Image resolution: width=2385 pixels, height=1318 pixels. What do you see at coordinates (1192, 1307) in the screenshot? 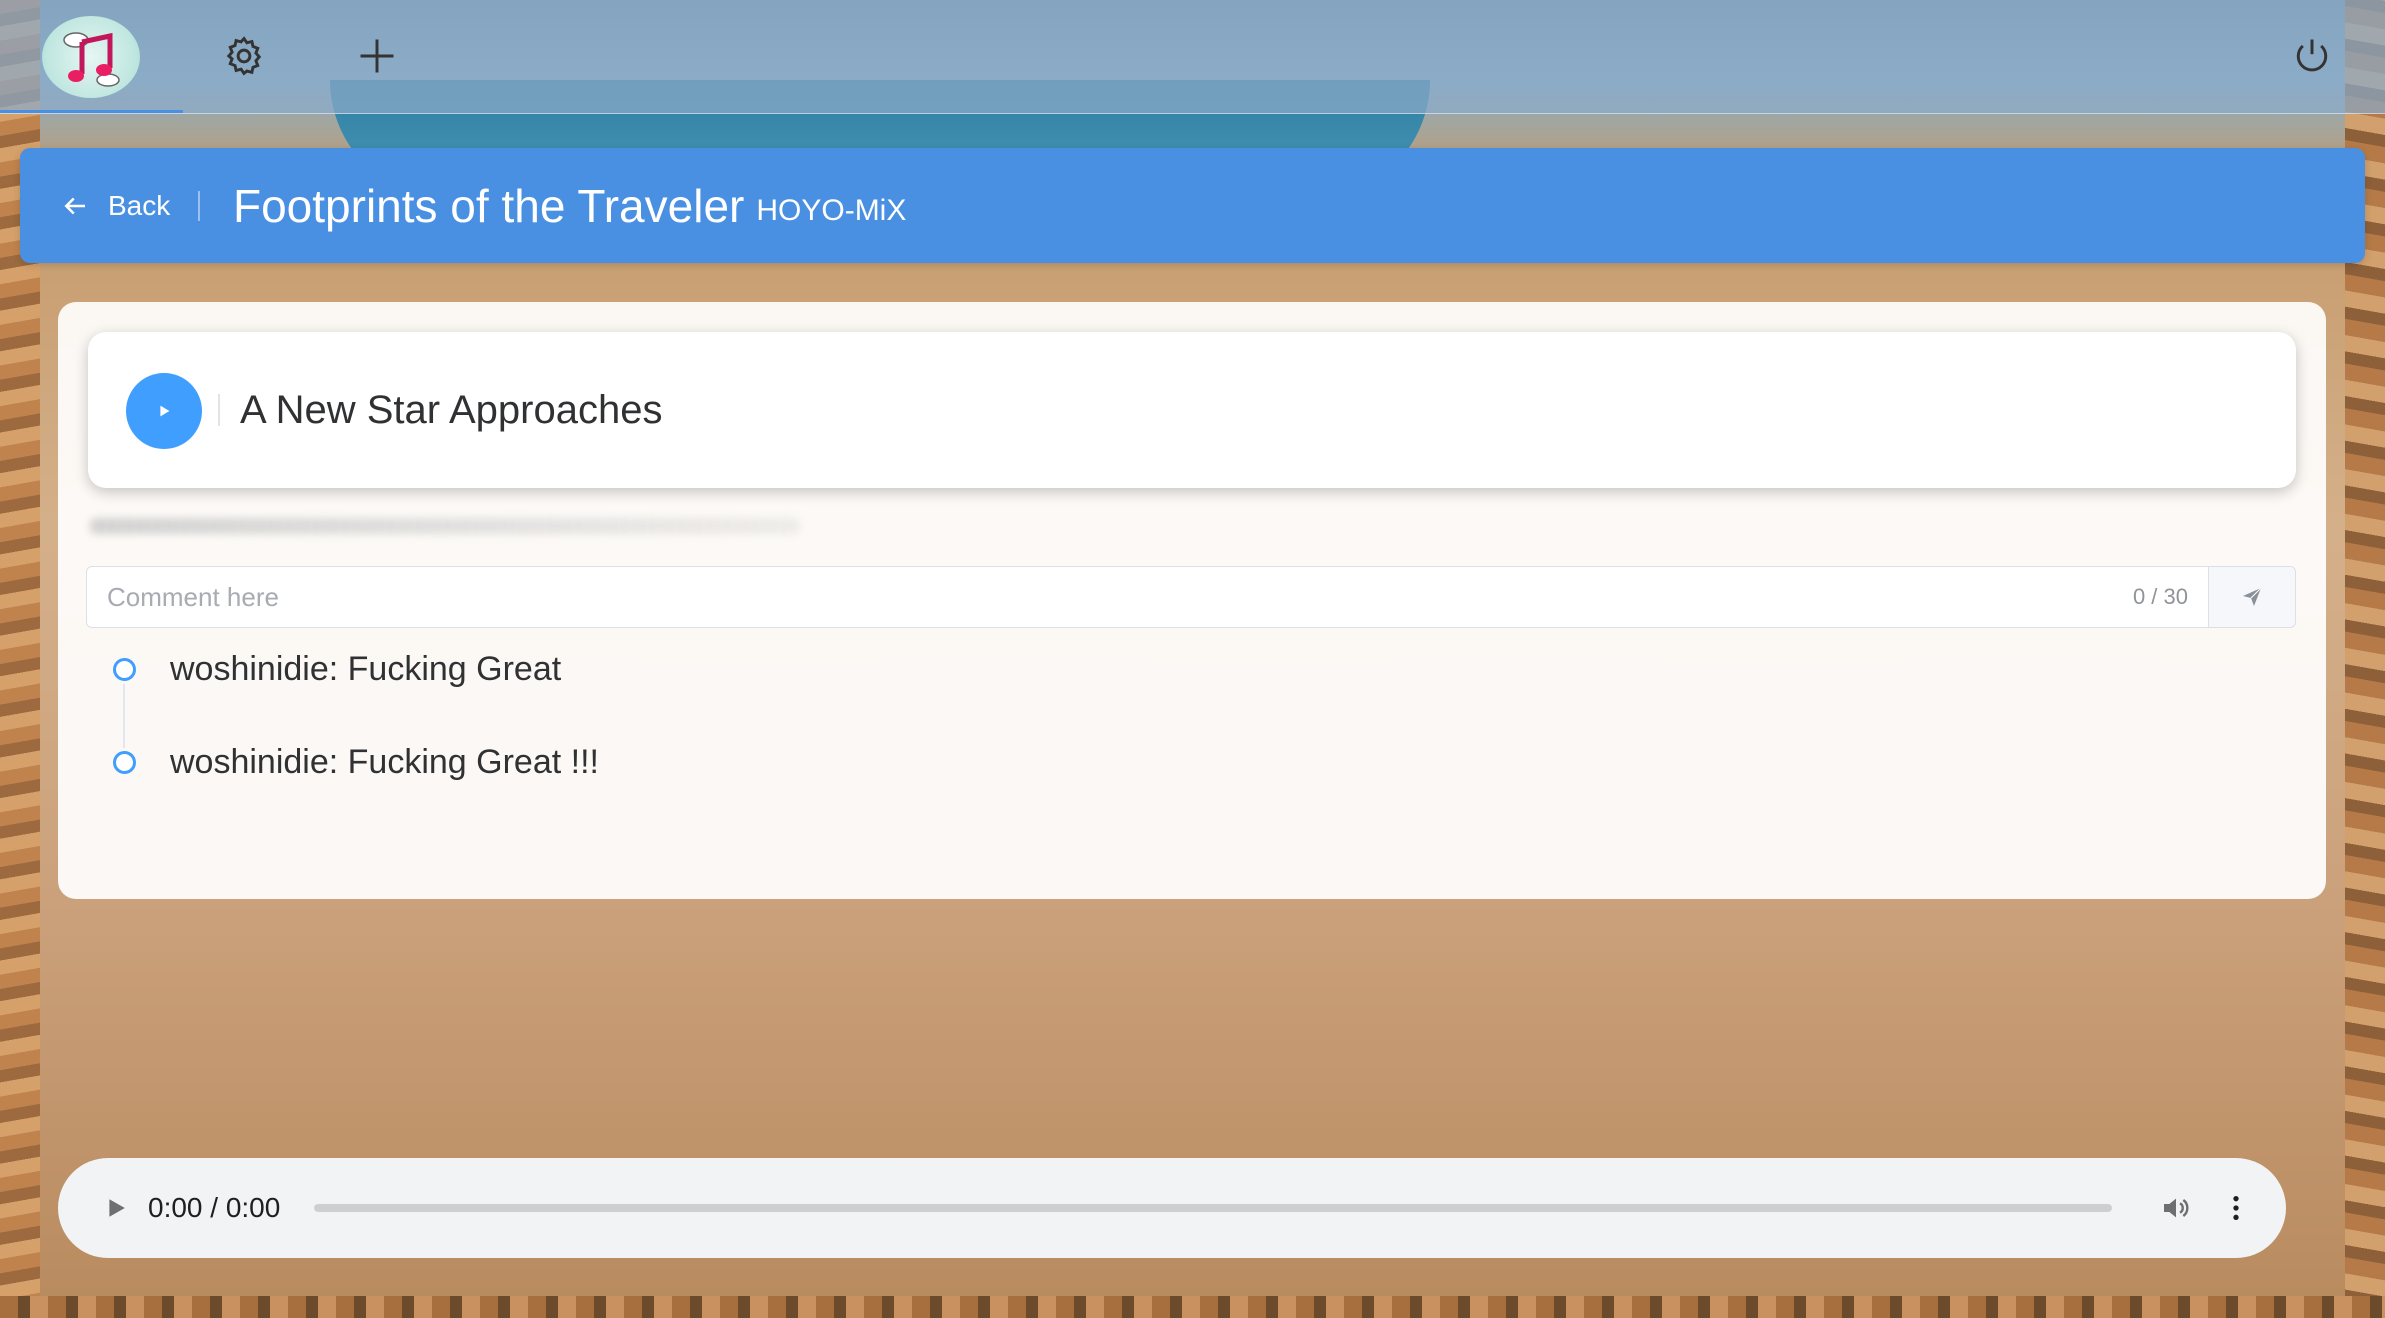
I see `background-rock-bottom` at bounding box center [1192, 1307].